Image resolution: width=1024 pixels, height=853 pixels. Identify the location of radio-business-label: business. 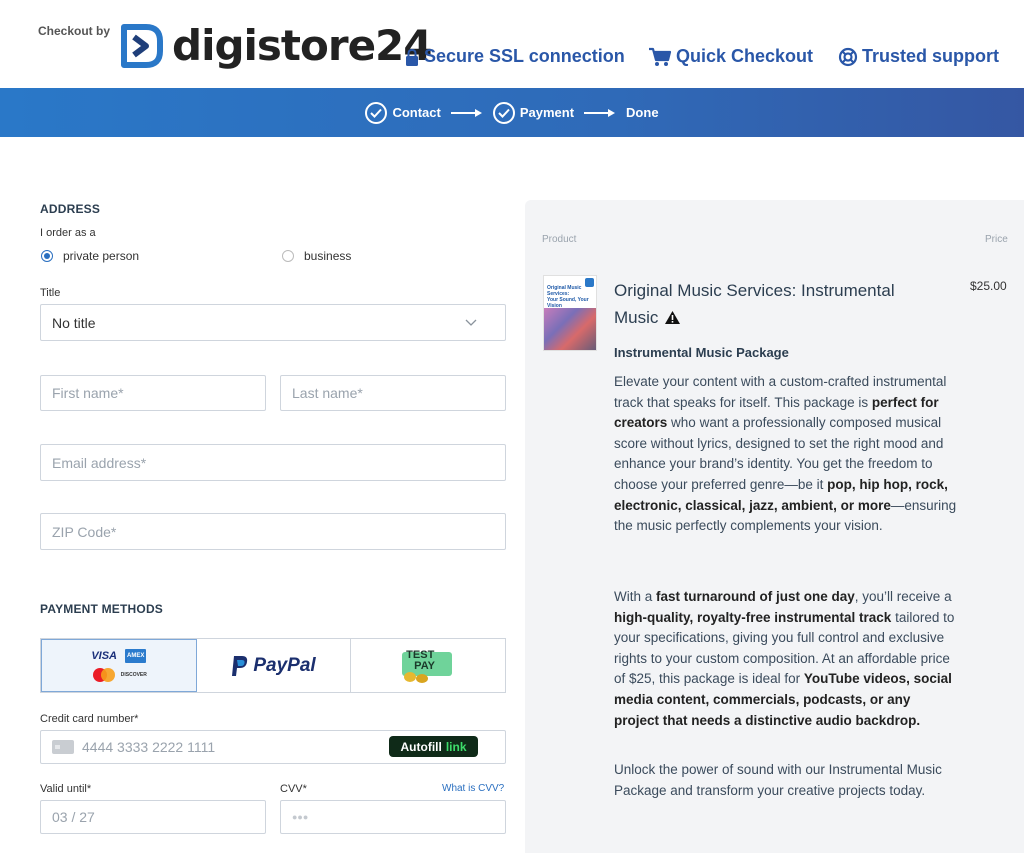
(328, 256).